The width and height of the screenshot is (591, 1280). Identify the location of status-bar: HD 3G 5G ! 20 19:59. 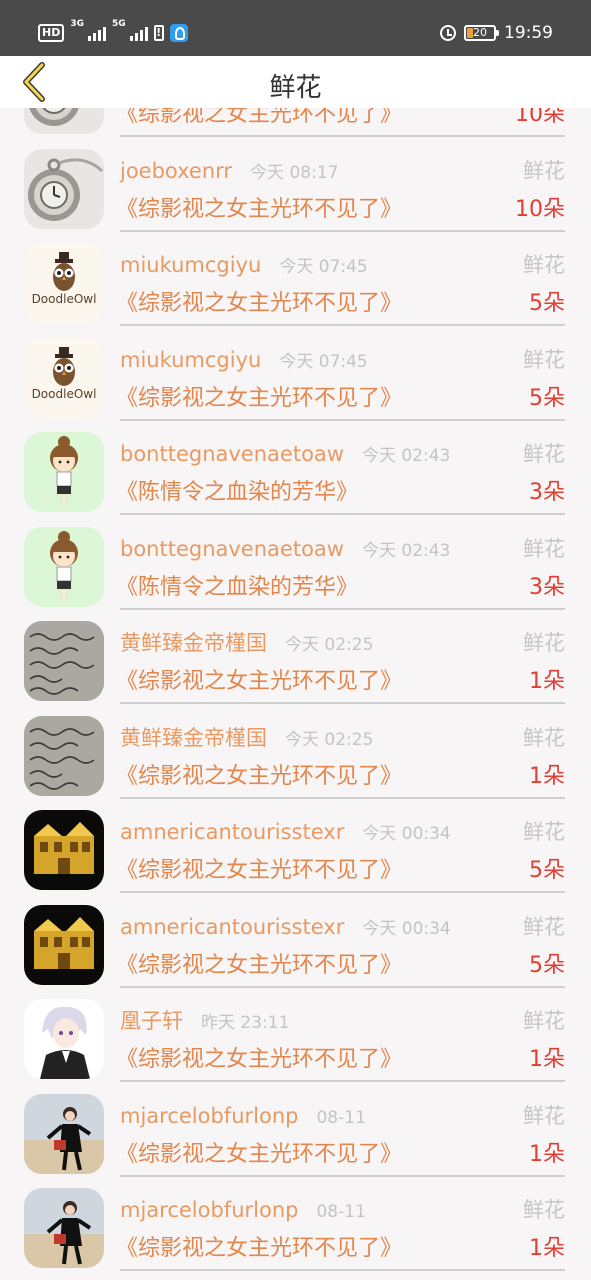
(295, 28).